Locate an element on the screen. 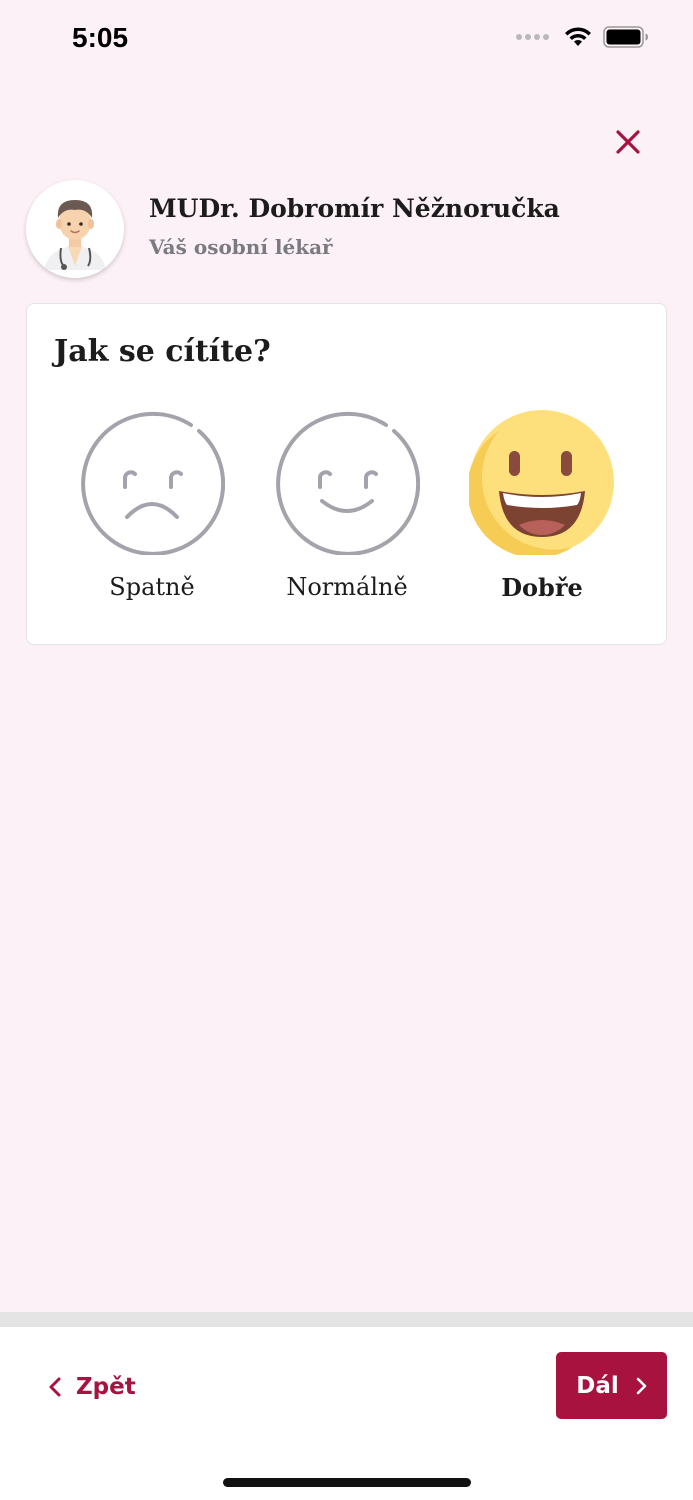 The height and width of the screenshot is (1500, 693). mood-option-bad: Spatně is located at coordinates (152, 509).